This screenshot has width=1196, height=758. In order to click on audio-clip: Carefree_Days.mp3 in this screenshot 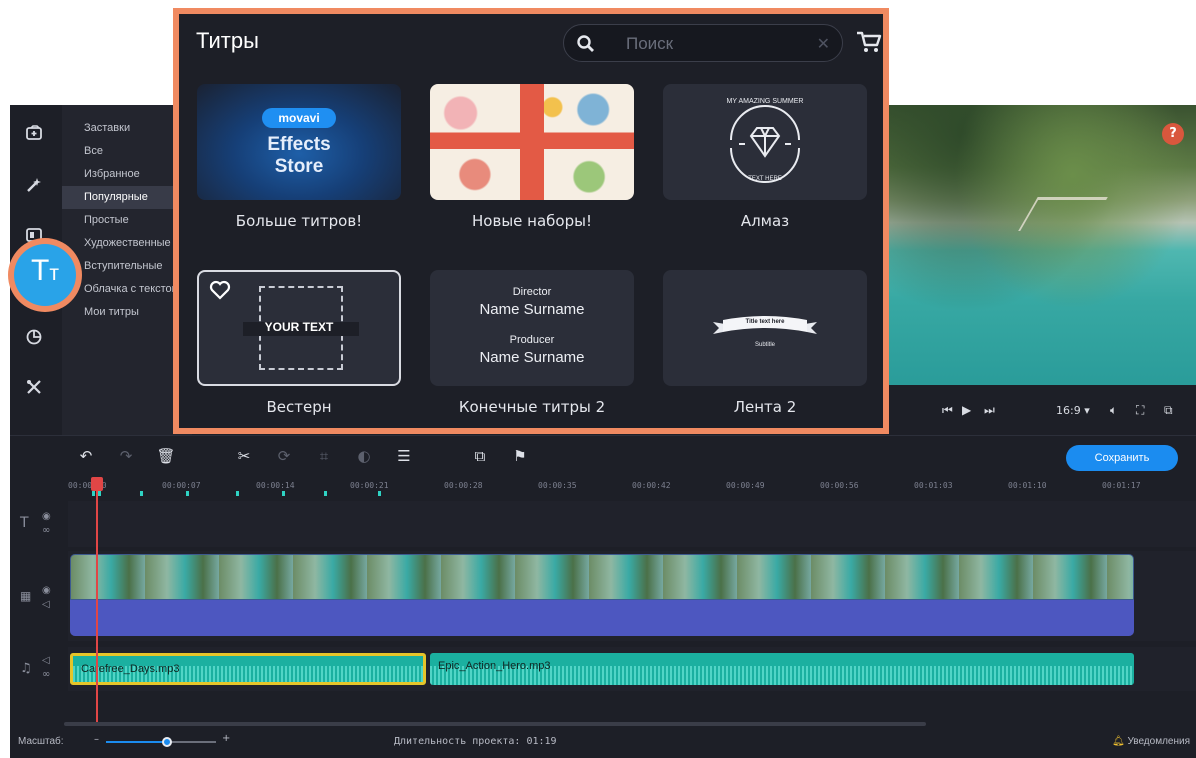, I will do `click(248, 669)`.